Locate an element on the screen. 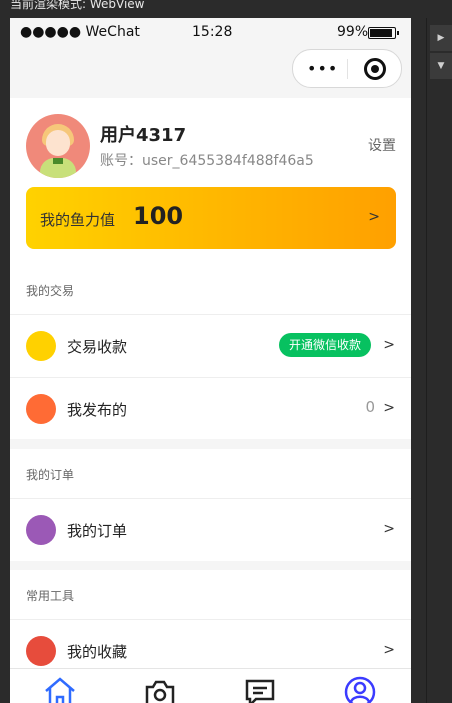 The height and width of the screenshot is (703, 452). section-title: 常用工具 is located at coordinates (50, 596).